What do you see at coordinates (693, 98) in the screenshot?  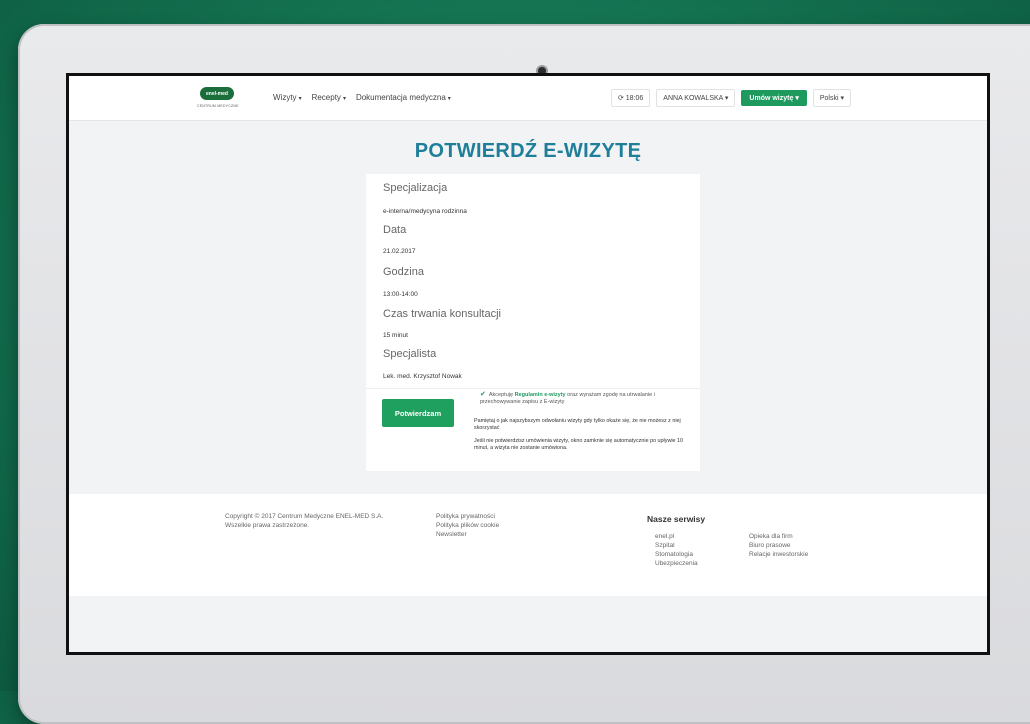 I see `user-name: ANNA KOWALSKA` at bounding box center [693, 98].